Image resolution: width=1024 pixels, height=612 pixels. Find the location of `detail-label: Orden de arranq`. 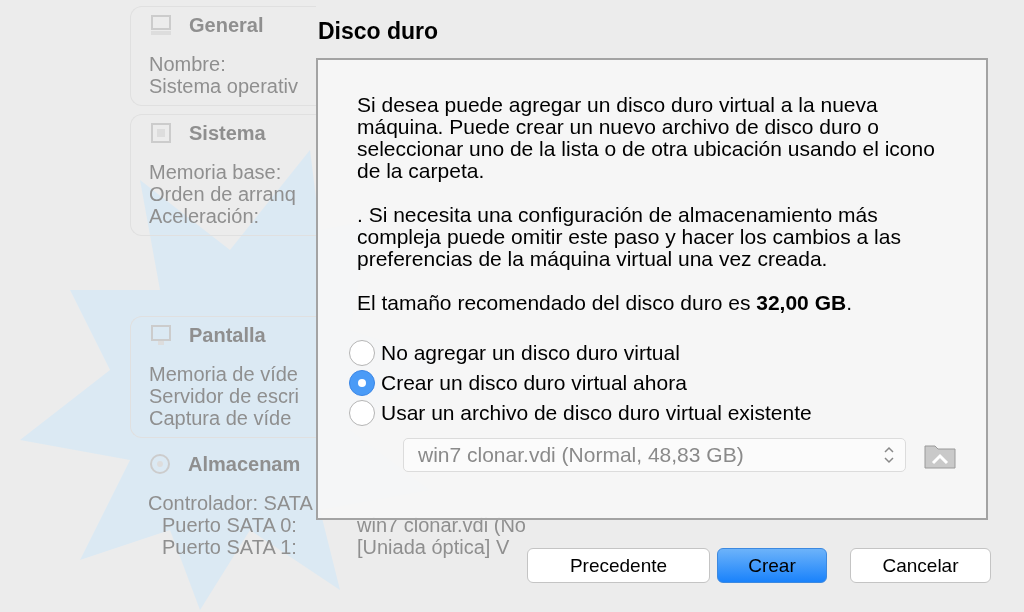

detail-label: Orden de arranq is located at coordinates (222, 194).